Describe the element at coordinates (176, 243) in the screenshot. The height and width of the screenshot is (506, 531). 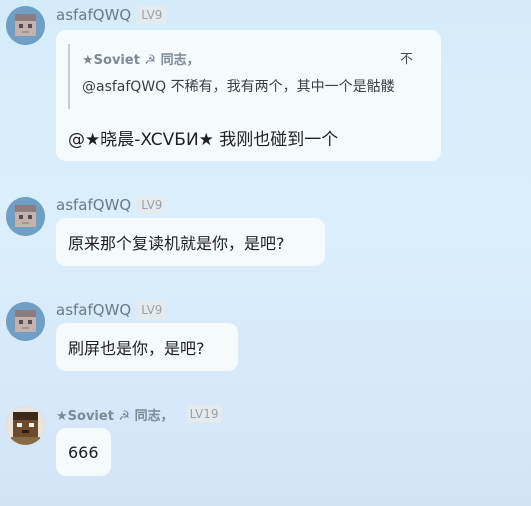
I see `message-text: 原来那个复读机就是你，是吧?` at that location.